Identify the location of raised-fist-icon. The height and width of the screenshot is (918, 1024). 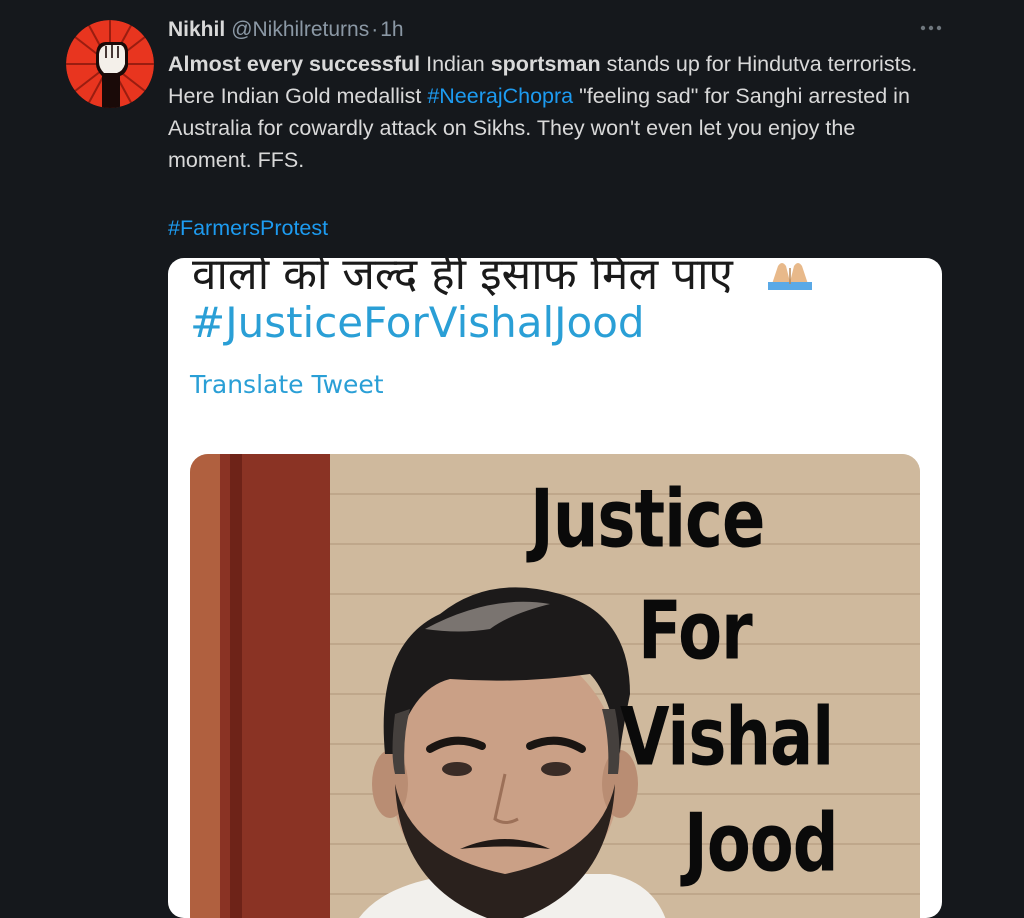
(110, 64).